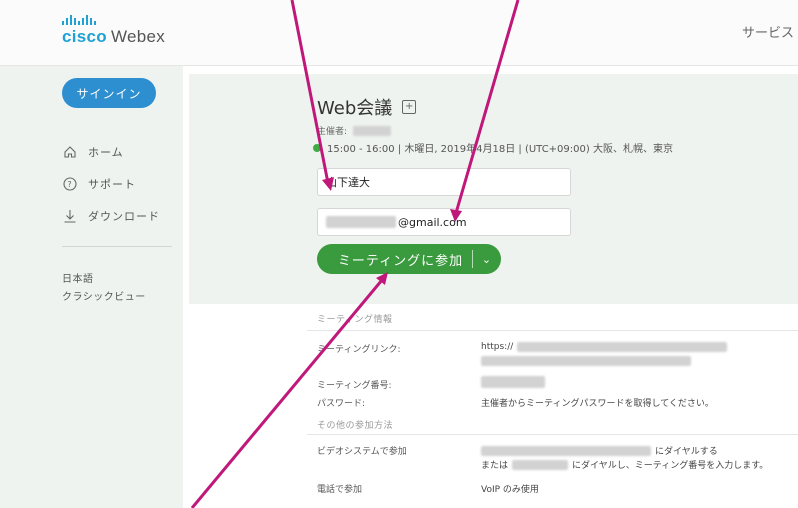 The width and height of the screenshot is (798, 508). I want to click on link-value: https://, so click(497, 347).